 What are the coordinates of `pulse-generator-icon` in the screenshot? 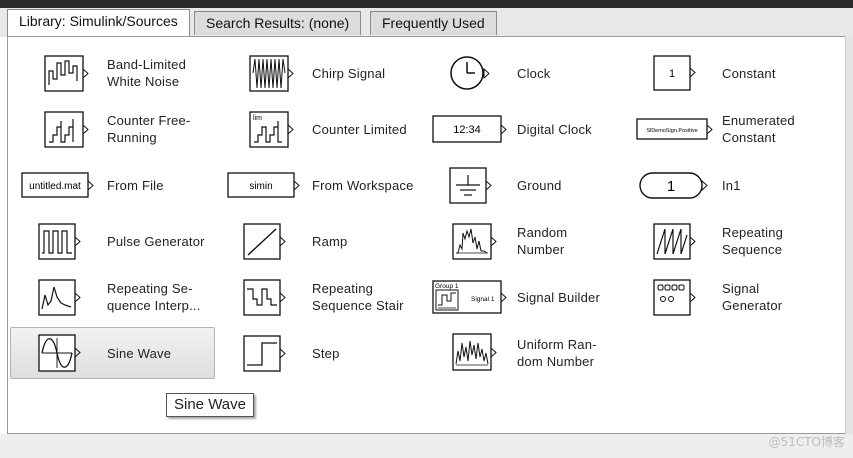 It's located at (59, 241).